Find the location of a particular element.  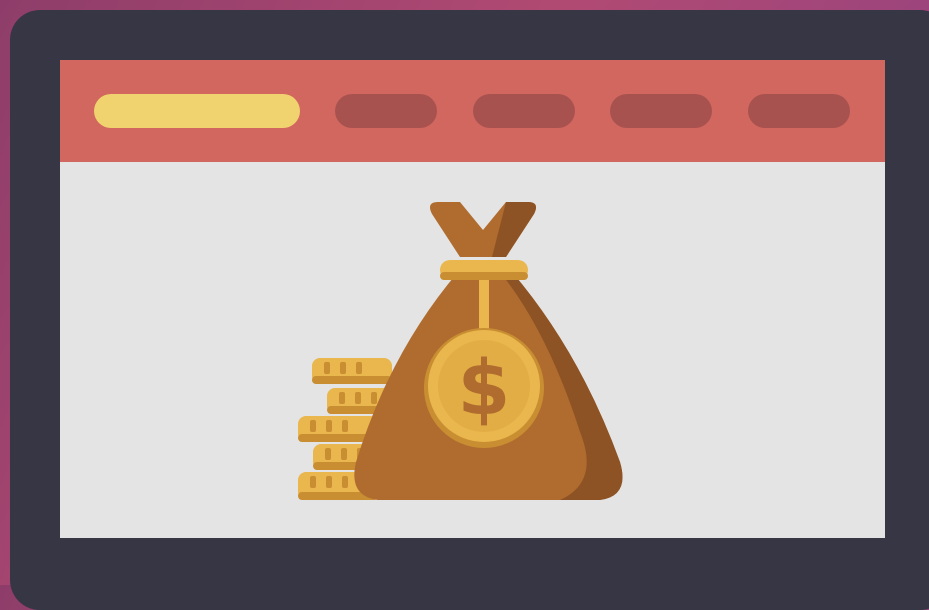

nav-tab-1-active is located at coordinates (197, 111).